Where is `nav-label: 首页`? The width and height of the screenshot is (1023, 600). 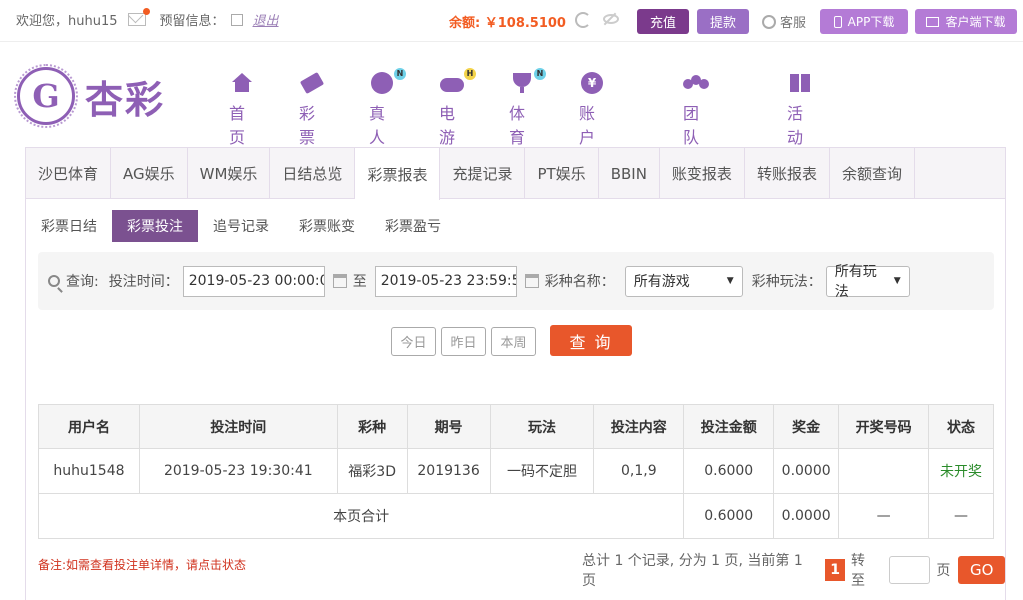 nav-label: 首页 is located at coordinates (237, 125).